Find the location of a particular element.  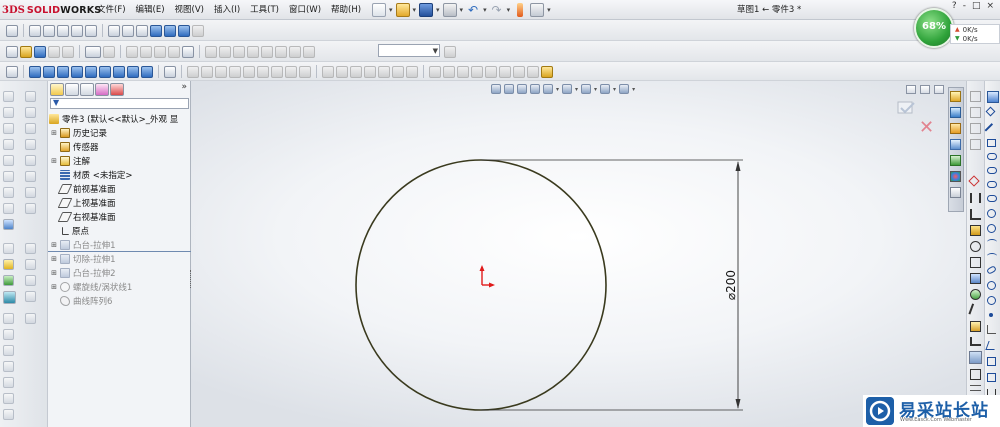

corner-relation-icon is located at coordinates (975, 214).